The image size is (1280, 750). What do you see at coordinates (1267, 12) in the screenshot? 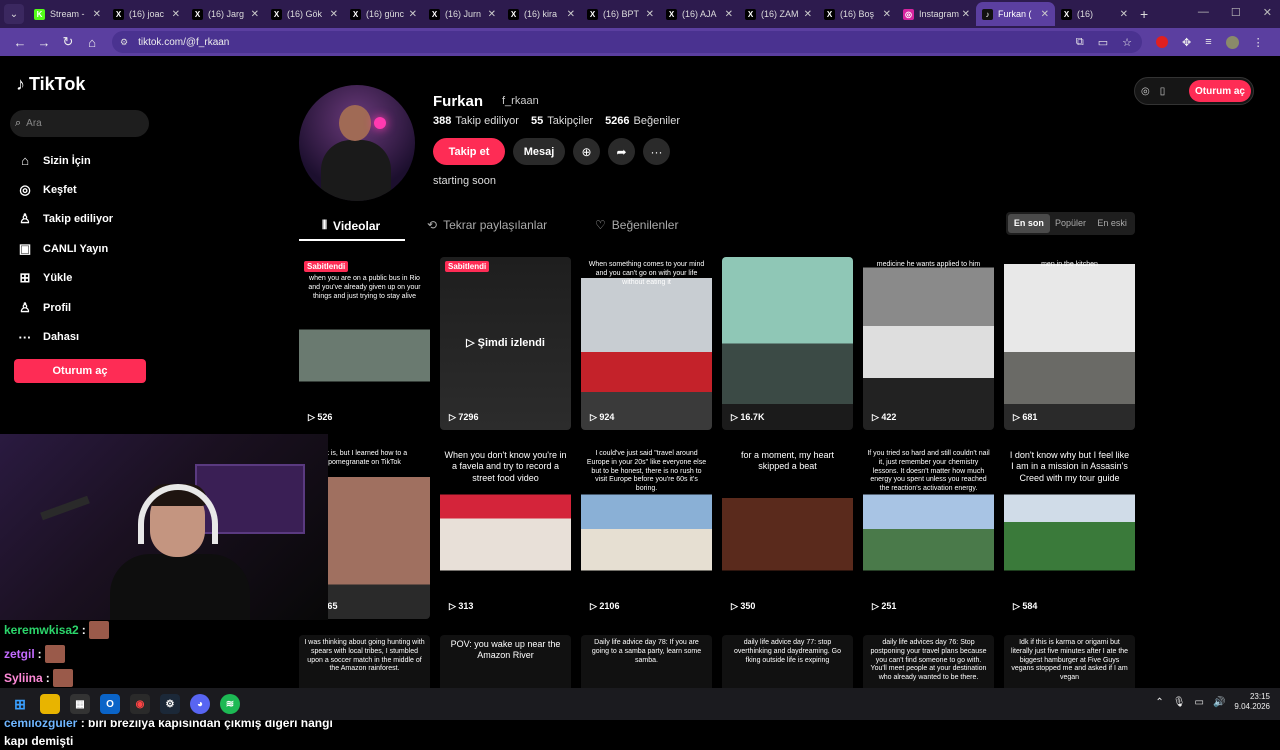
I see `close-window-button: ✕` at bounding box center [1267, 12].